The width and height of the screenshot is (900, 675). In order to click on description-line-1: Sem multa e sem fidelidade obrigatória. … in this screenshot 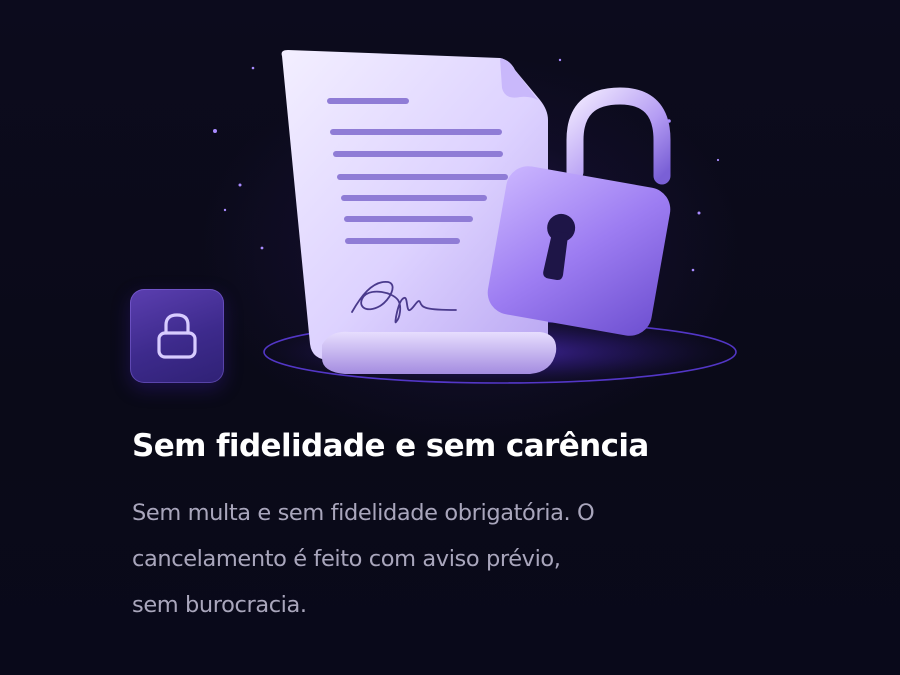, I will do `click(363, 513)`.